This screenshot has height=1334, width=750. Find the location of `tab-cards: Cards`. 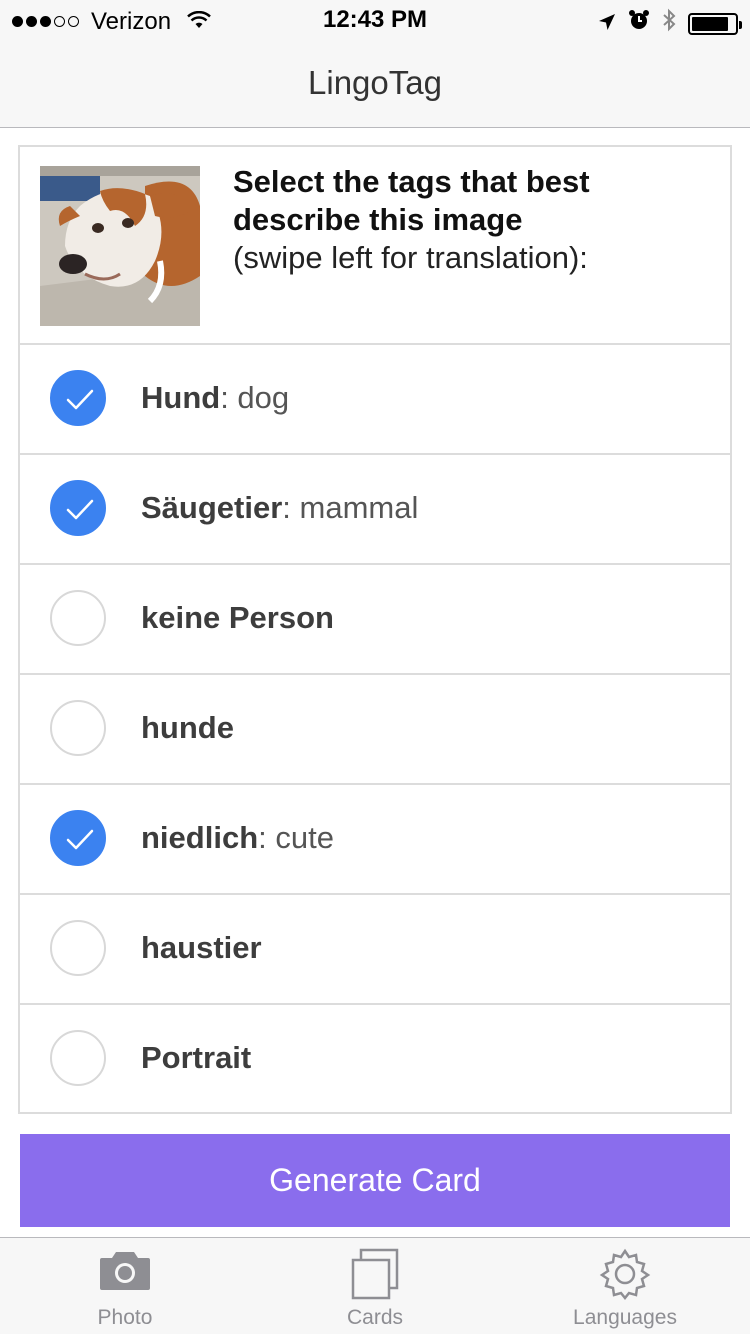

tab-cards: Cards is located at coordinates (375, 1286).